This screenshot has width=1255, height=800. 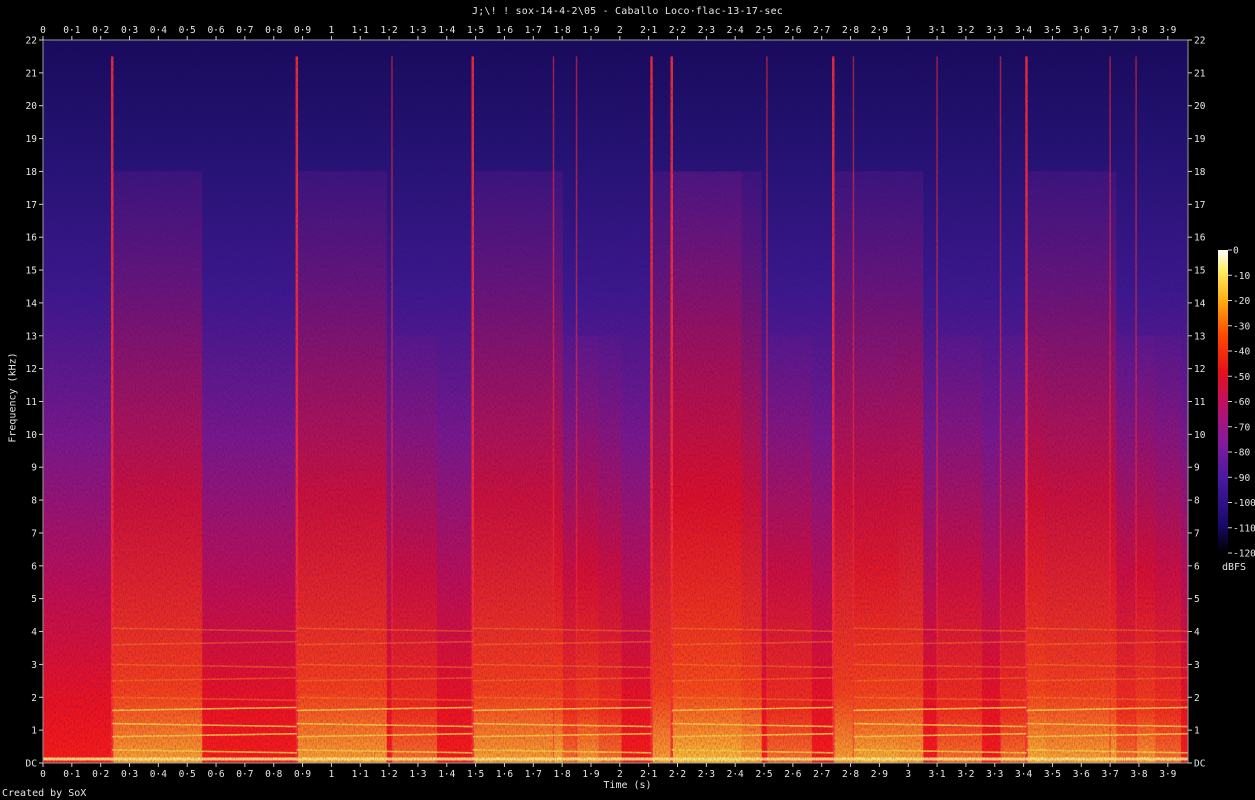 I want to click on x-tick-label: 2·3, so click(x=706, y=30).